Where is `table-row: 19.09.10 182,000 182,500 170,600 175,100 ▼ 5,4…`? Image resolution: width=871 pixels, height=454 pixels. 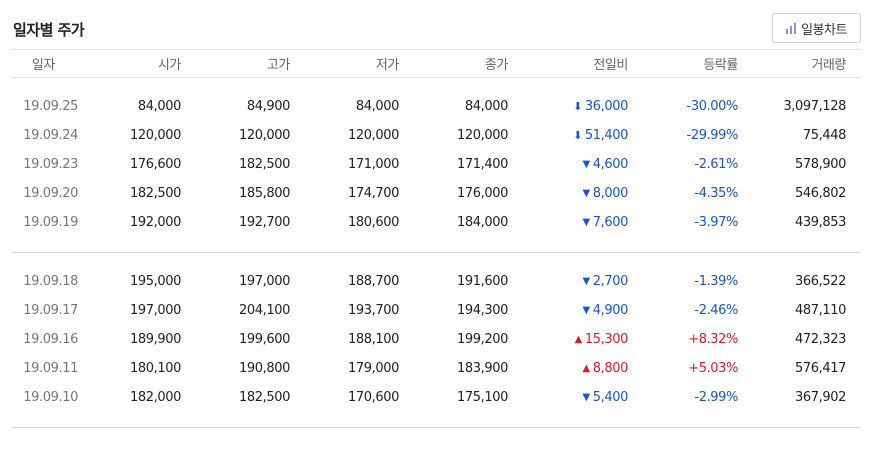
table-row: 19.09.10 182,000 182,500 170,600 175,100 ▼ 5,4… is located at coordinates (436, 397).